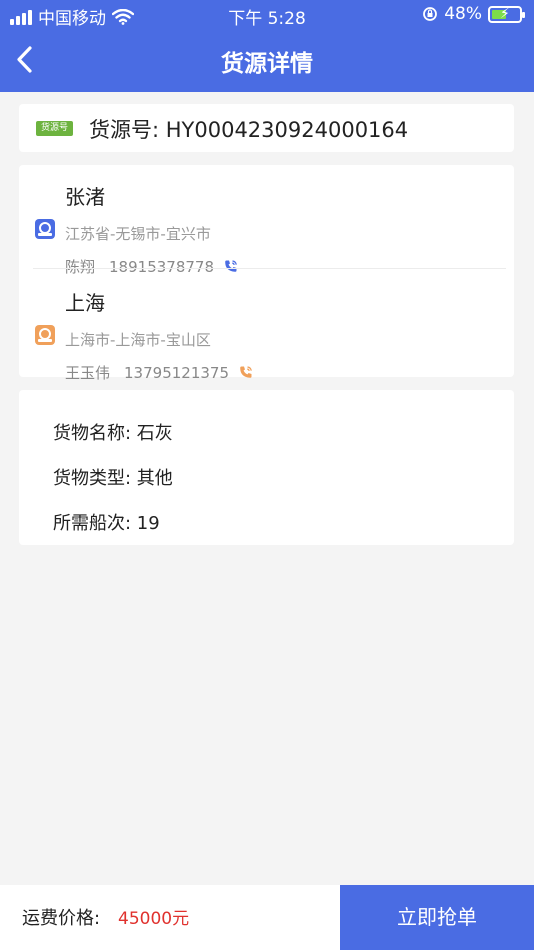  I want to click on destination-location-icon, so click(45, 335).